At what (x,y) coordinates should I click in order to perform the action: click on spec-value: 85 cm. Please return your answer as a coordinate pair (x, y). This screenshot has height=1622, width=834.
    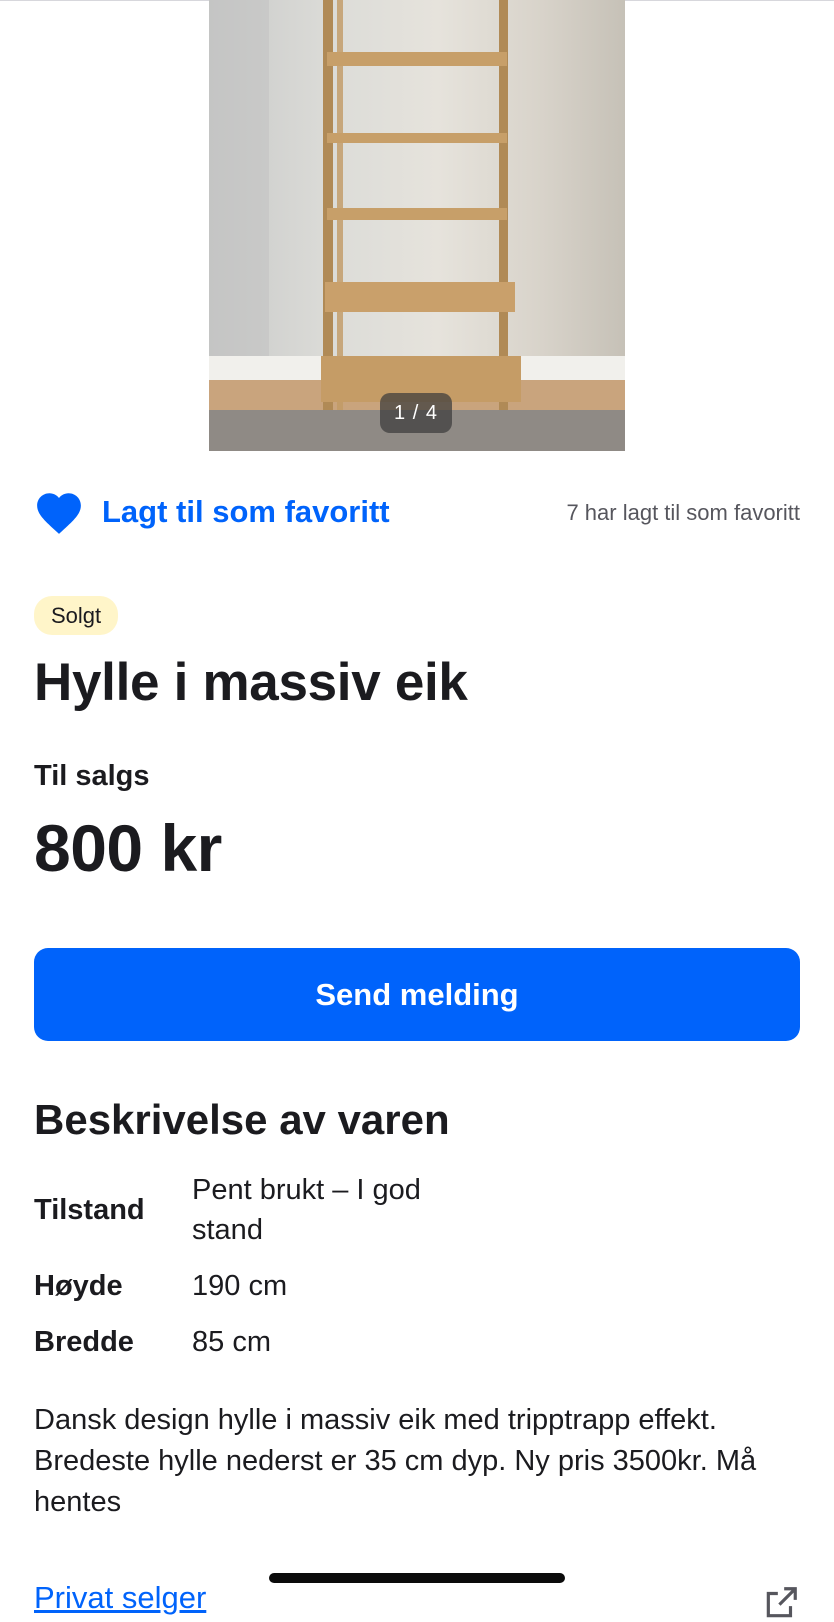
    Looking at the image, I should click on (231, 1342).